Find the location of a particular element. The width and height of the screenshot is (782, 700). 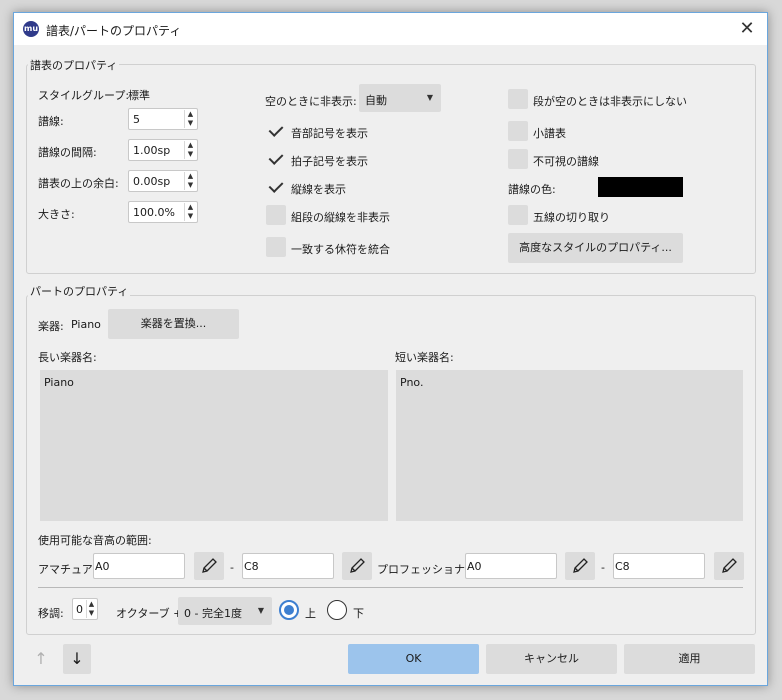

amateur-label: アマチュア: is located at coordinates (67, 569).